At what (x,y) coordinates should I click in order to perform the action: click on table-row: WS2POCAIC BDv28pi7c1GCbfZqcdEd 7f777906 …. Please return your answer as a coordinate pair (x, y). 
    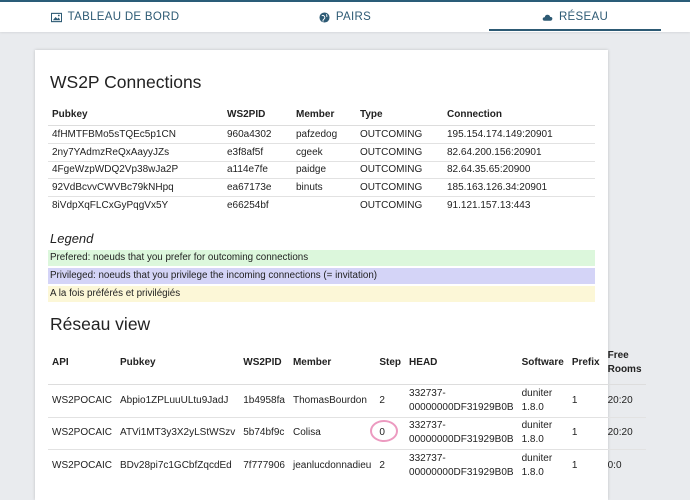
    Looking at the image, I should click on (347, 465).